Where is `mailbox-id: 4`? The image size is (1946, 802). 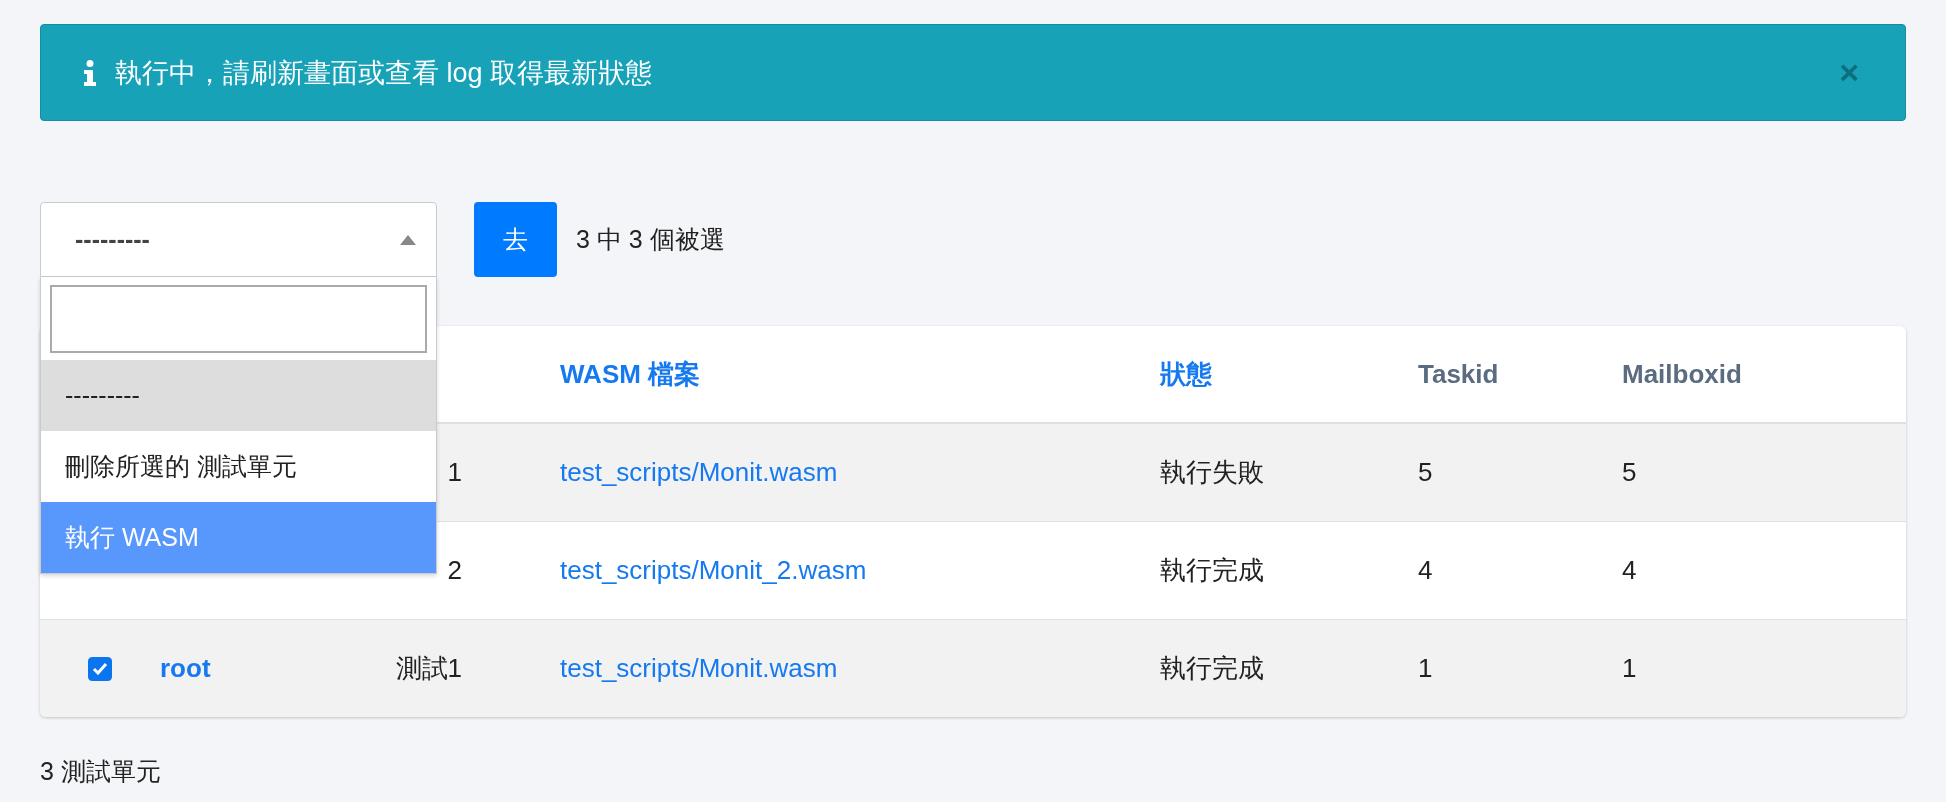
mailbox-id: 4 is located at coordinates (1629, 570).